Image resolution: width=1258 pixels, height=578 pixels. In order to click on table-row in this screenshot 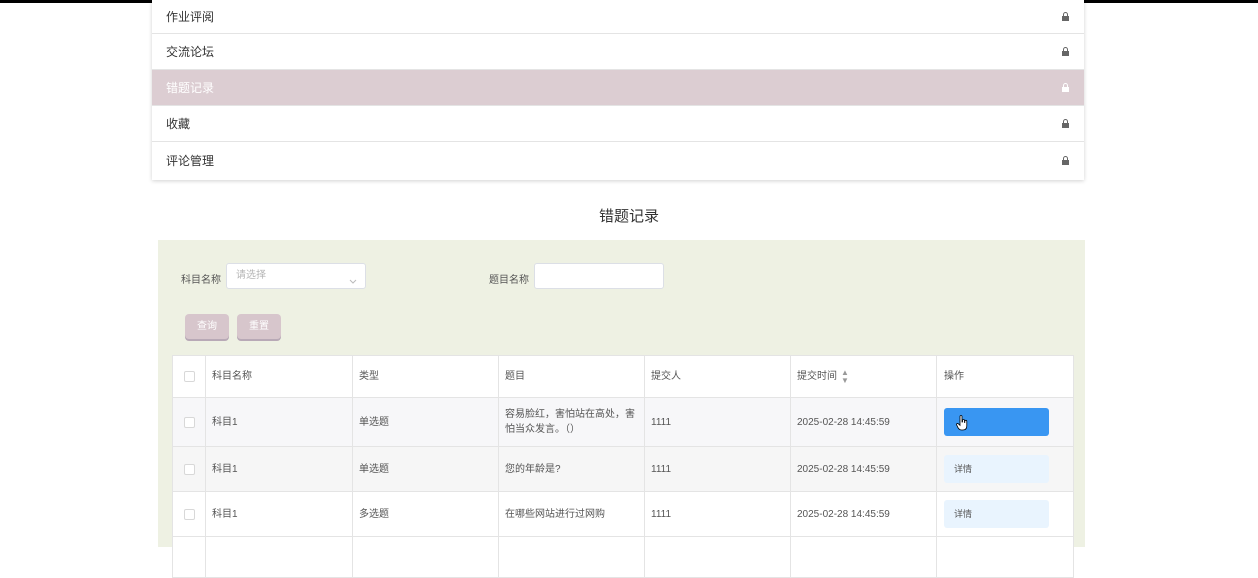, I will do `click(623, 557)`.